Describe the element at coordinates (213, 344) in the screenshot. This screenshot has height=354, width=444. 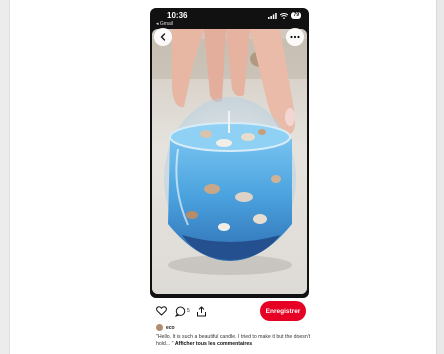
I see `see-all-comments-link: Afficher tous les commentaires` at that location.